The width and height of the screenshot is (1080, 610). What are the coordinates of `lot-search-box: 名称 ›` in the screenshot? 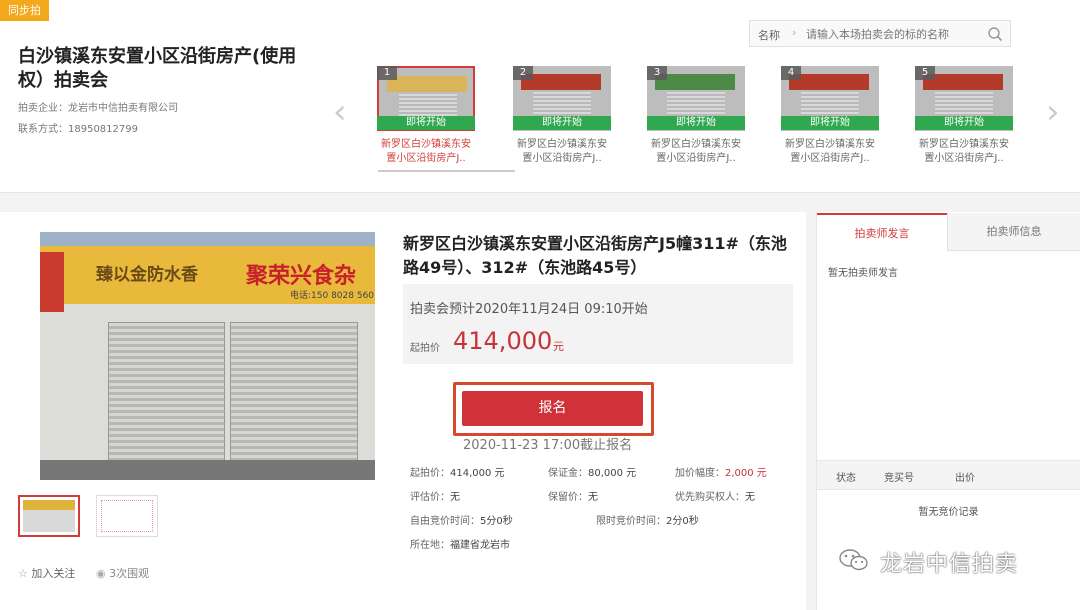 It's located at (880, 33).